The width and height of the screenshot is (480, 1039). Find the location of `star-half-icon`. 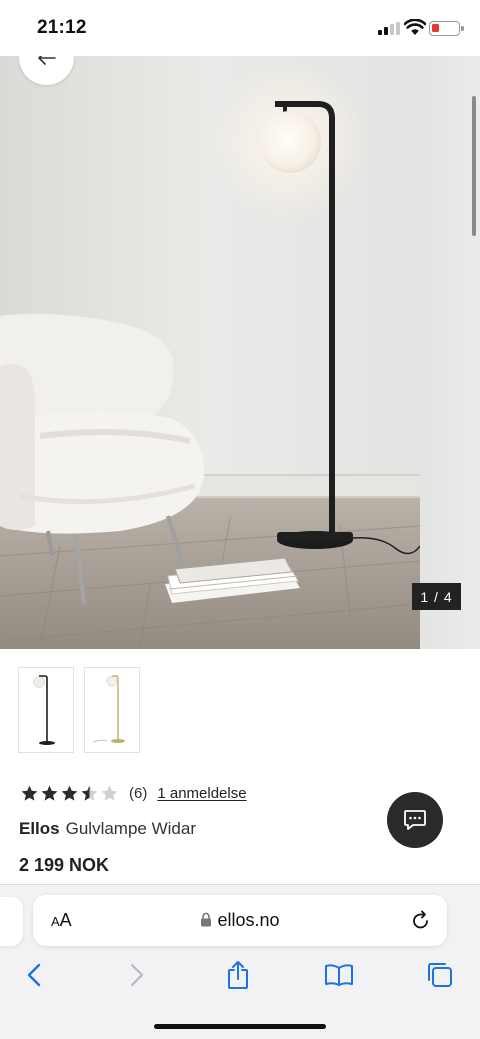

star-half-icon is located at coordinates (89, 793).